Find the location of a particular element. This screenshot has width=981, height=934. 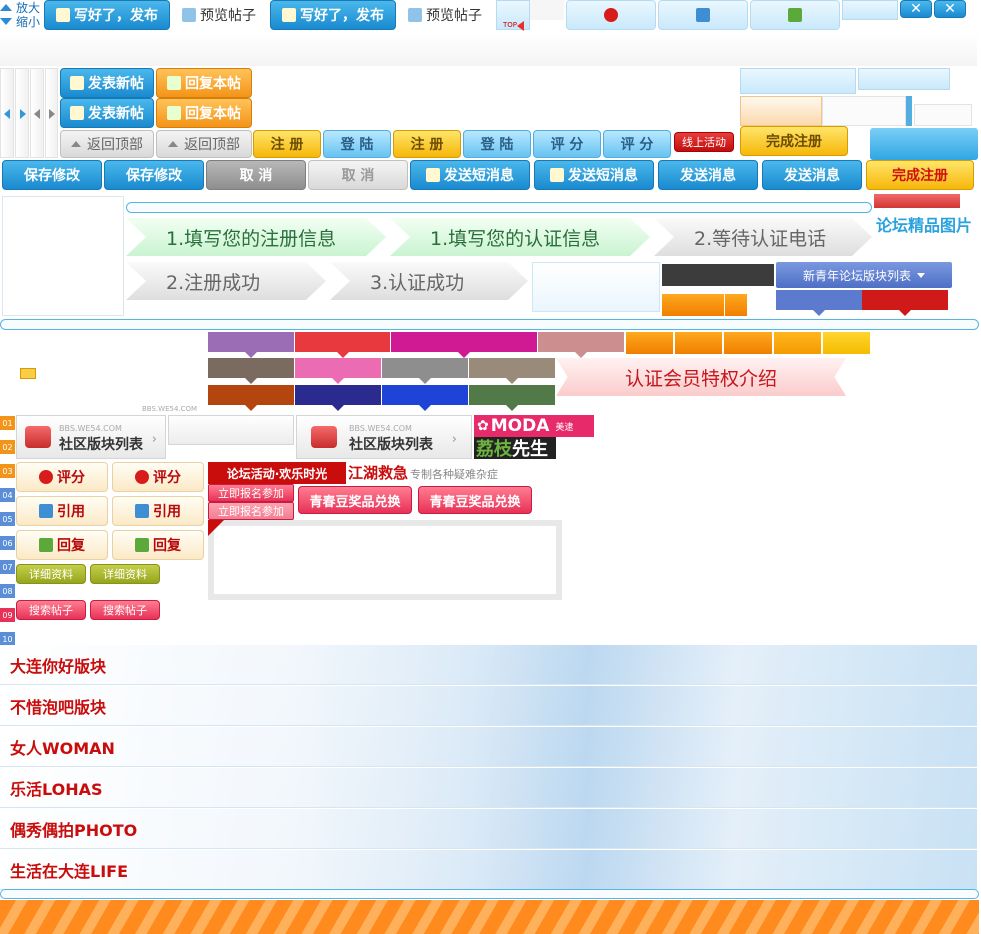

preview-button-1: 预览帖子 is located at coordinates (219, 15).